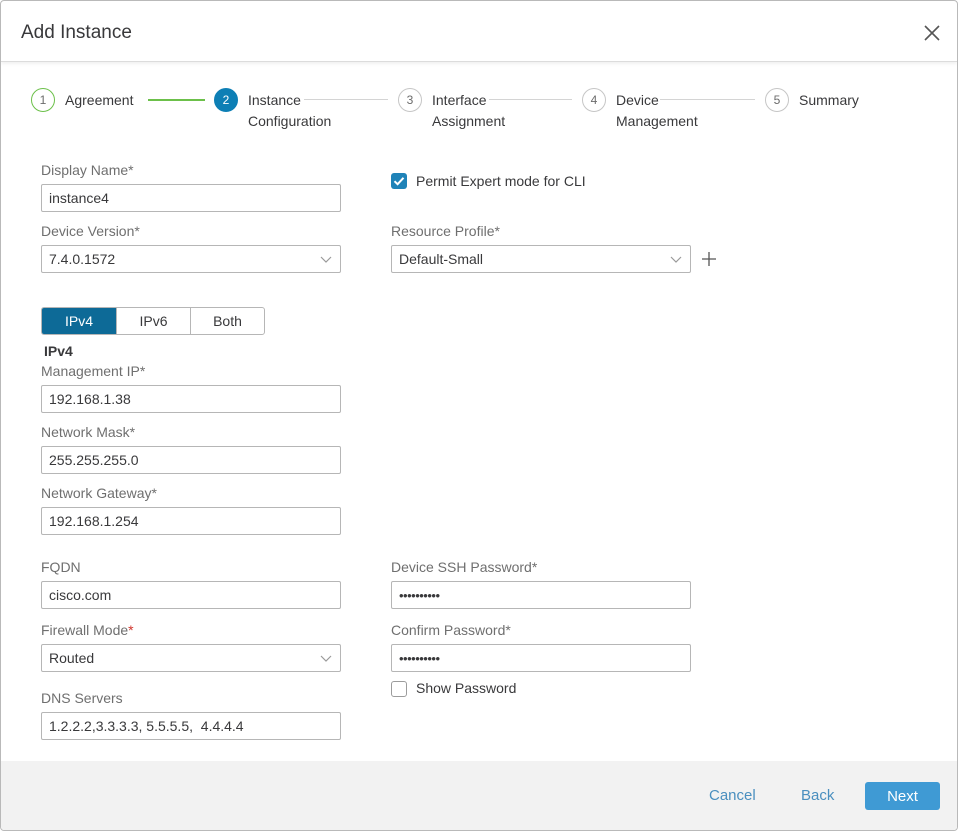  I want to click on dialog-title: Add Instance, so click(76, 32).